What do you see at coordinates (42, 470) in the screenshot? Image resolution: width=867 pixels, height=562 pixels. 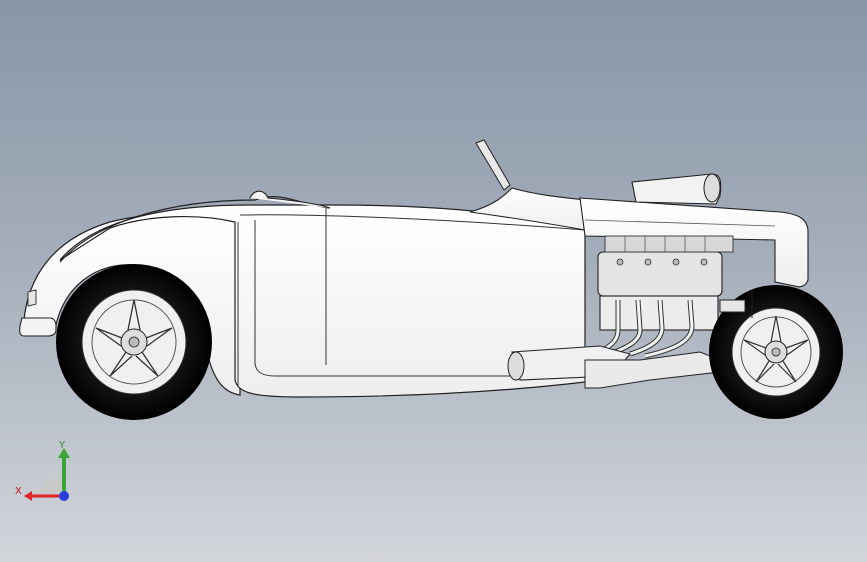 I see `coordinate-triad: X Y` at bounding box center [42, 470].